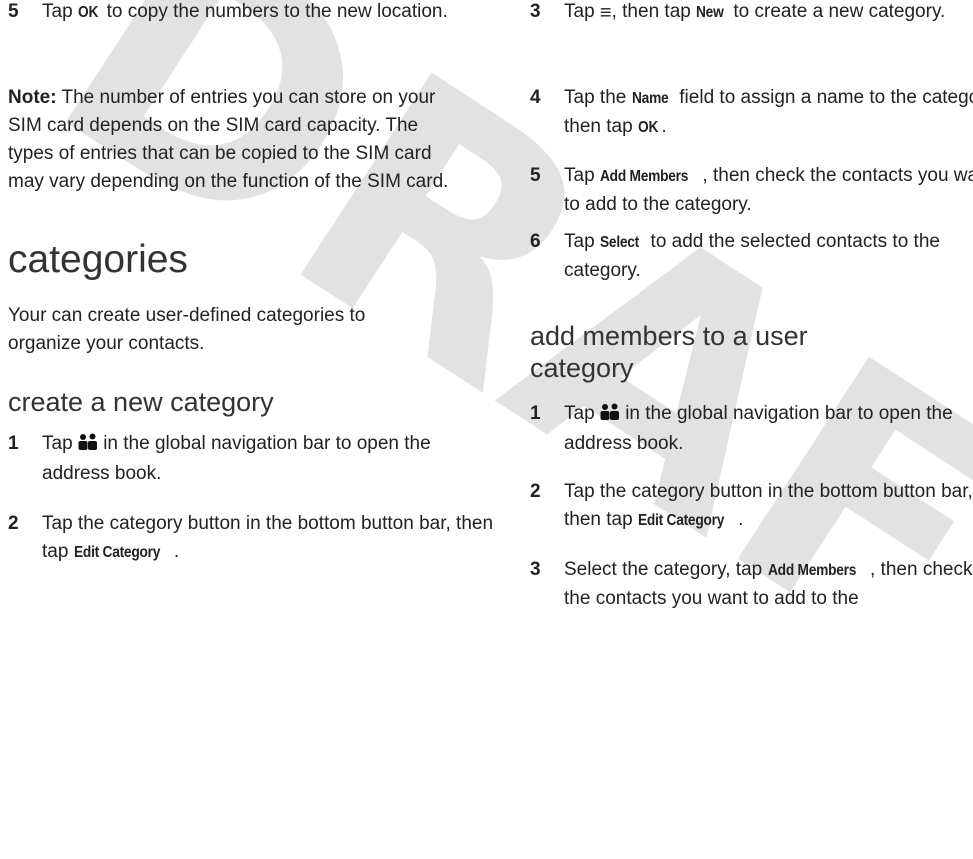 Image resolution: width=973 pixels, height=859 pixels. I want to click on step-text: to create a new category., so click(837, 11).